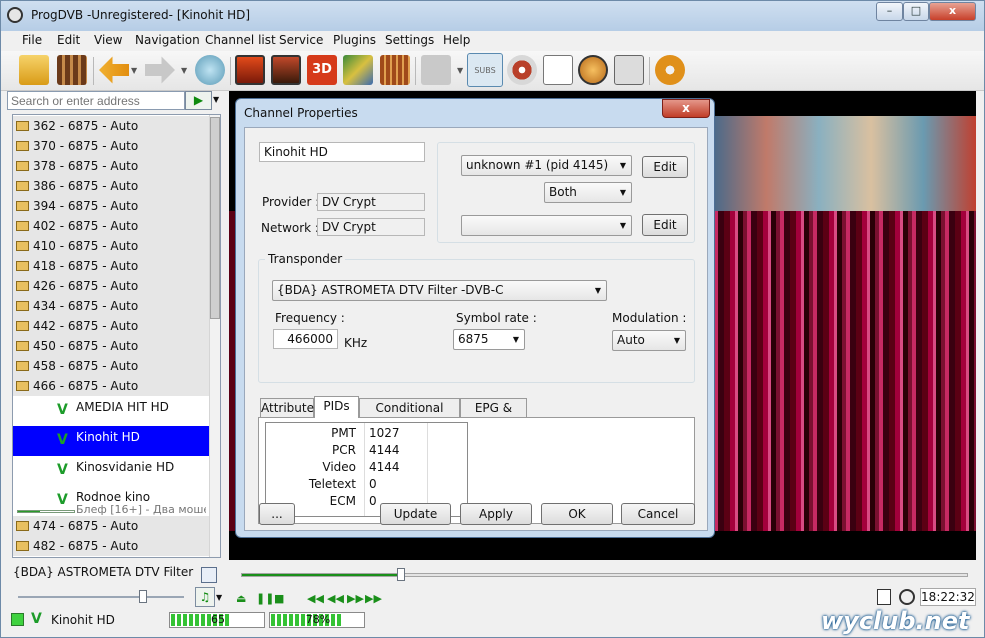 This screenshot has height=638, width=985. Describe the element at coordinates (143, 596) in the screenshot. I see `volume-slider-thumb` at that location.